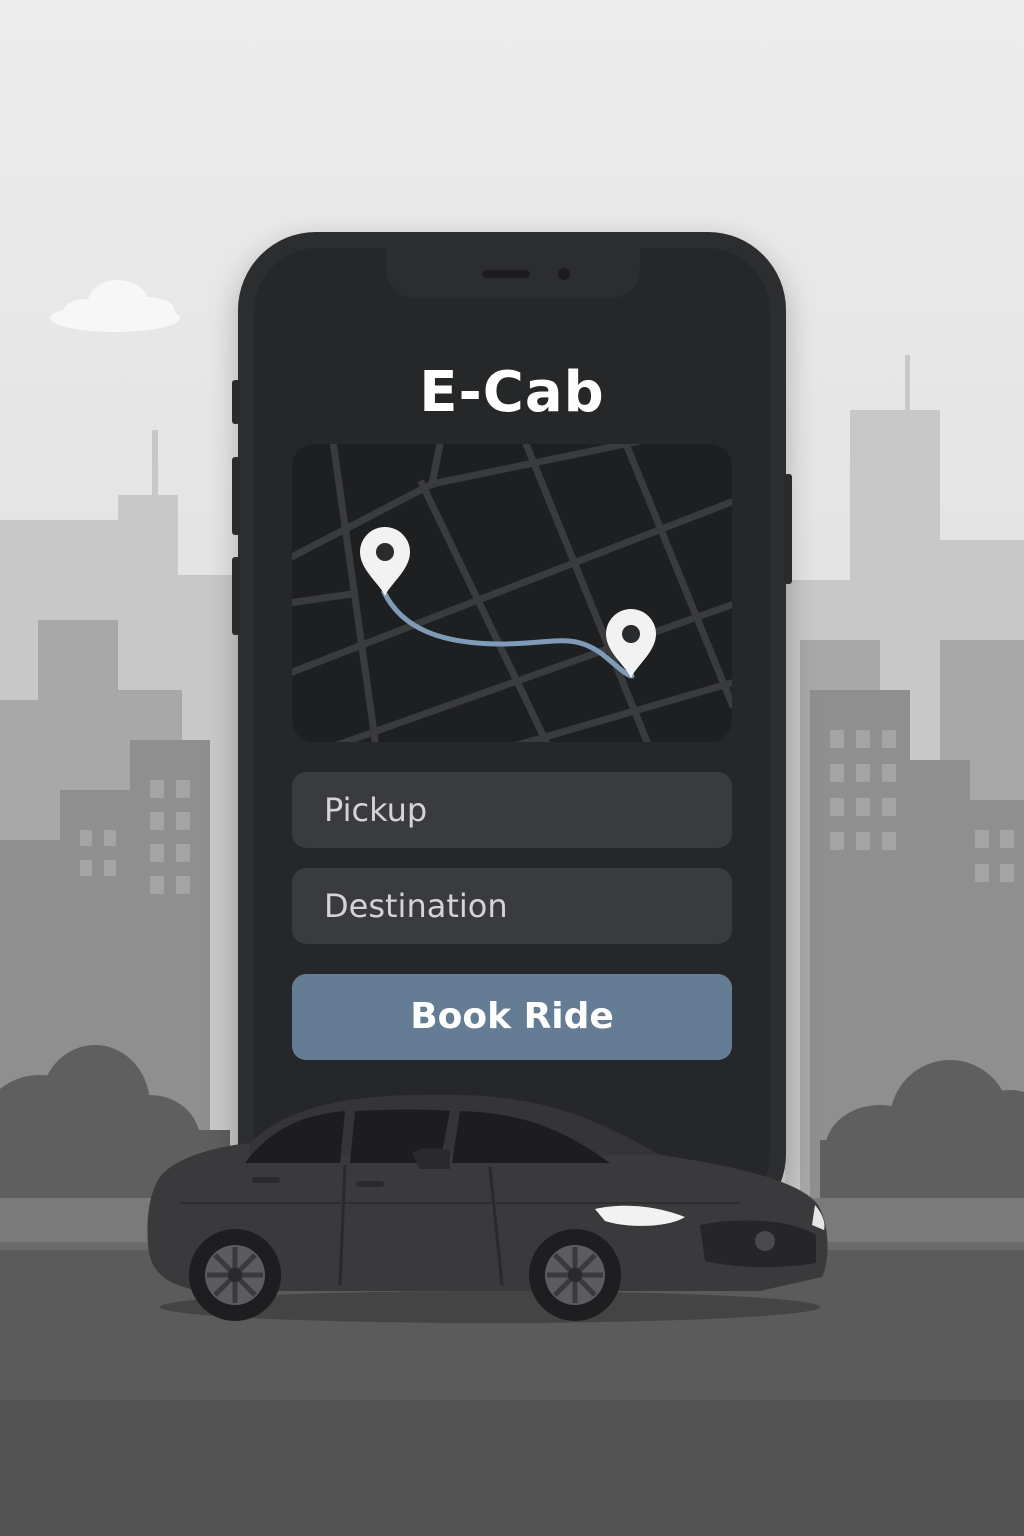  I want to click on earpiece-speaker, so click(506, 274).